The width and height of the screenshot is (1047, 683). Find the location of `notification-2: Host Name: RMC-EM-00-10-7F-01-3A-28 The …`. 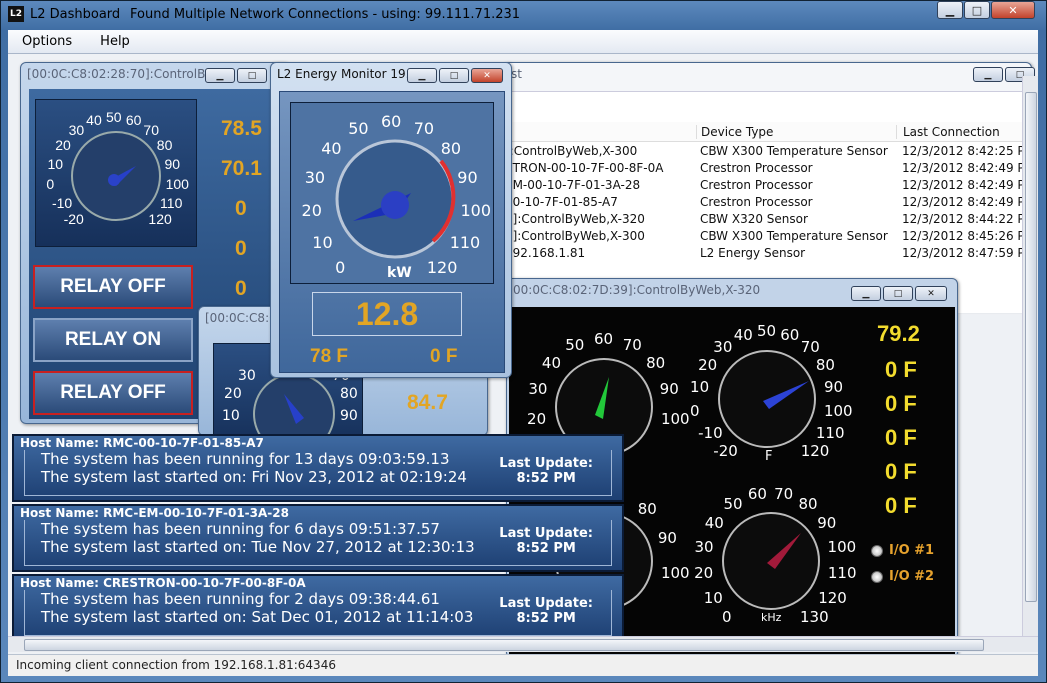

notification-2: Host Name: RMC-EM-00-10-7F-01-3A-28 The … is located at coordinates (318, 538).